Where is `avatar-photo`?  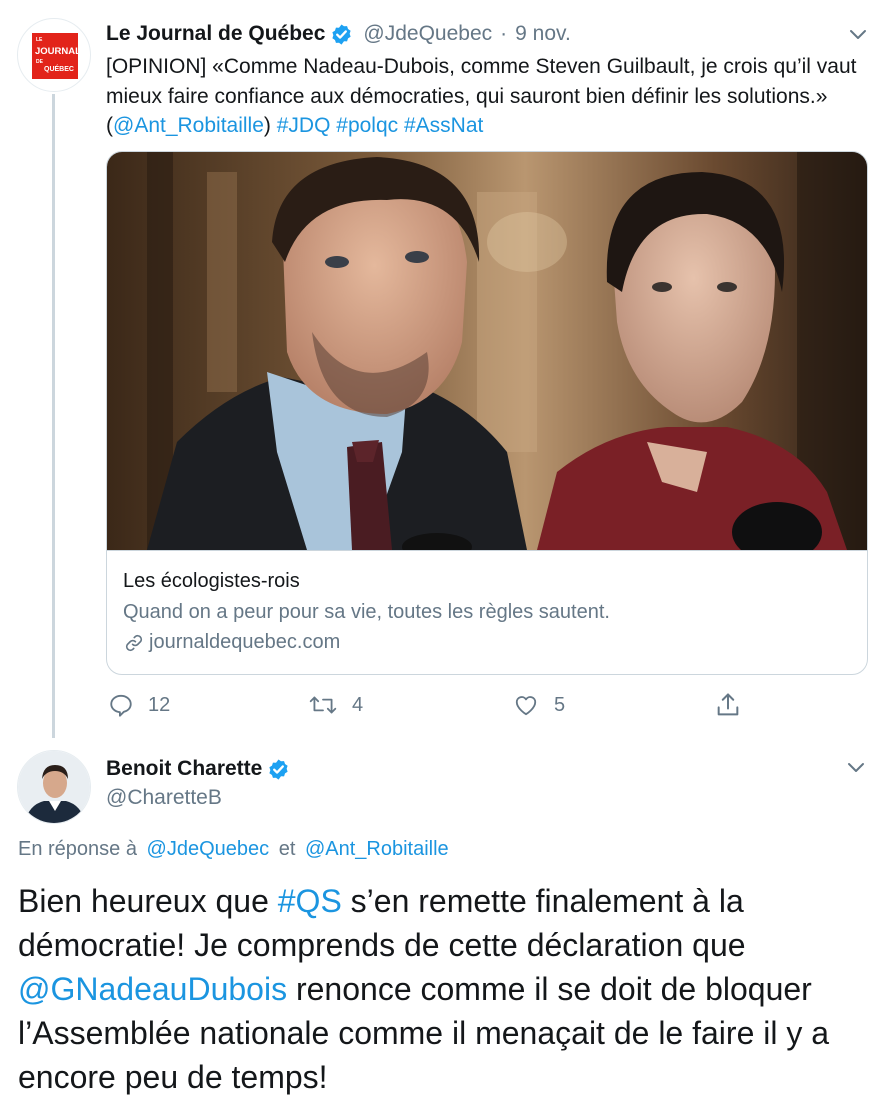
avatar-photo is located at coordinates (54, 787).